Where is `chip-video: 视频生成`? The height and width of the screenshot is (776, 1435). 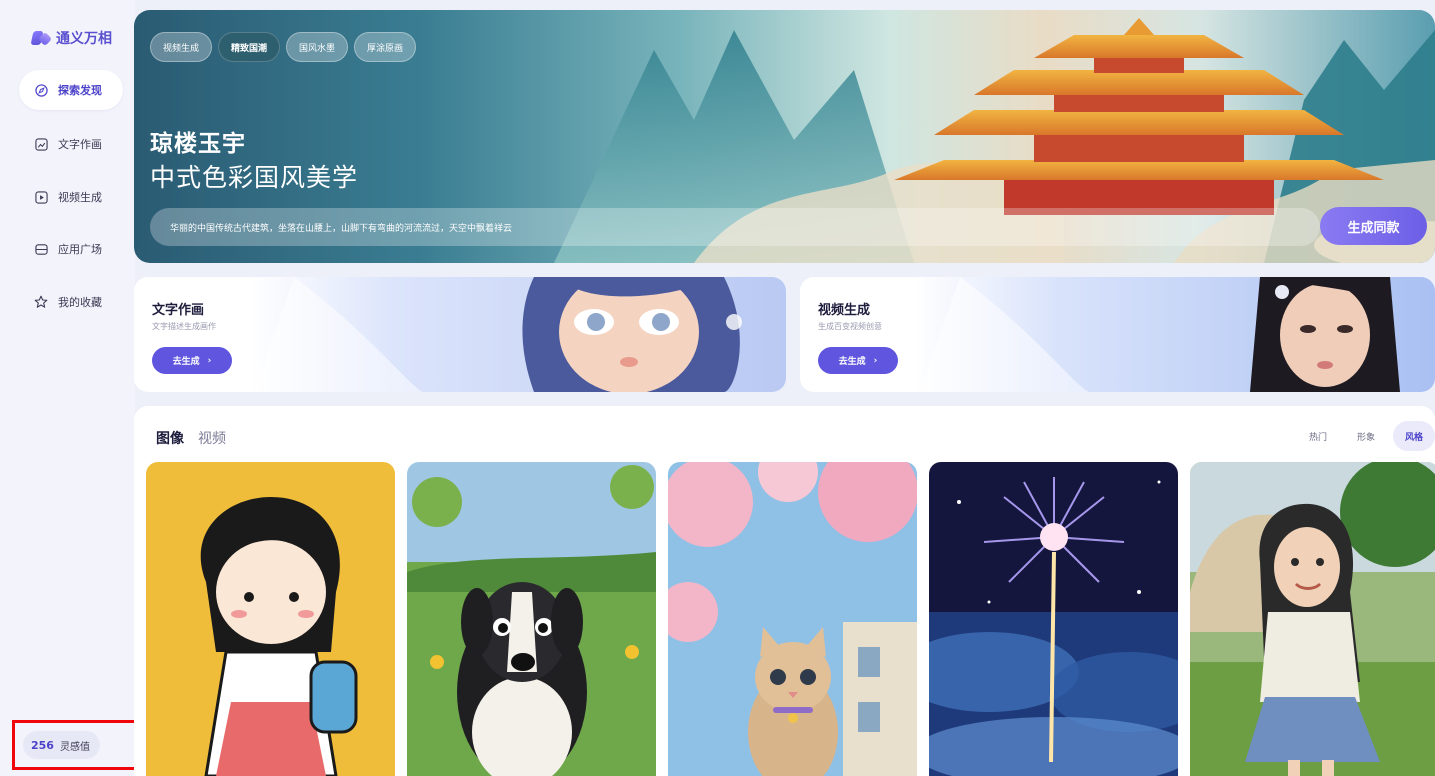 chip-video: 视频生成 is located at coordinates (181, 47).